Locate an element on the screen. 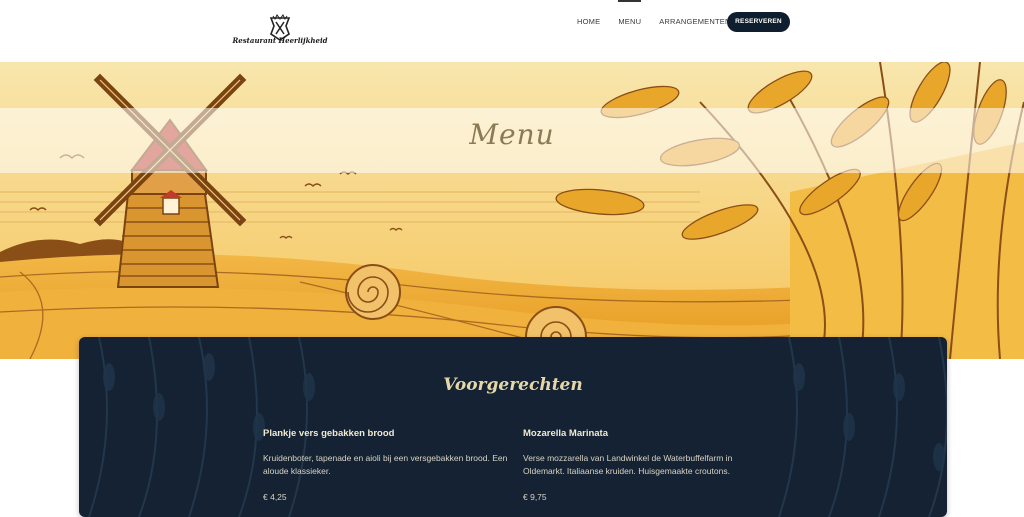 The height and width of the screenshot is (517, 1024). section-title: Voorgerechten is located at coordinates (513, 385).